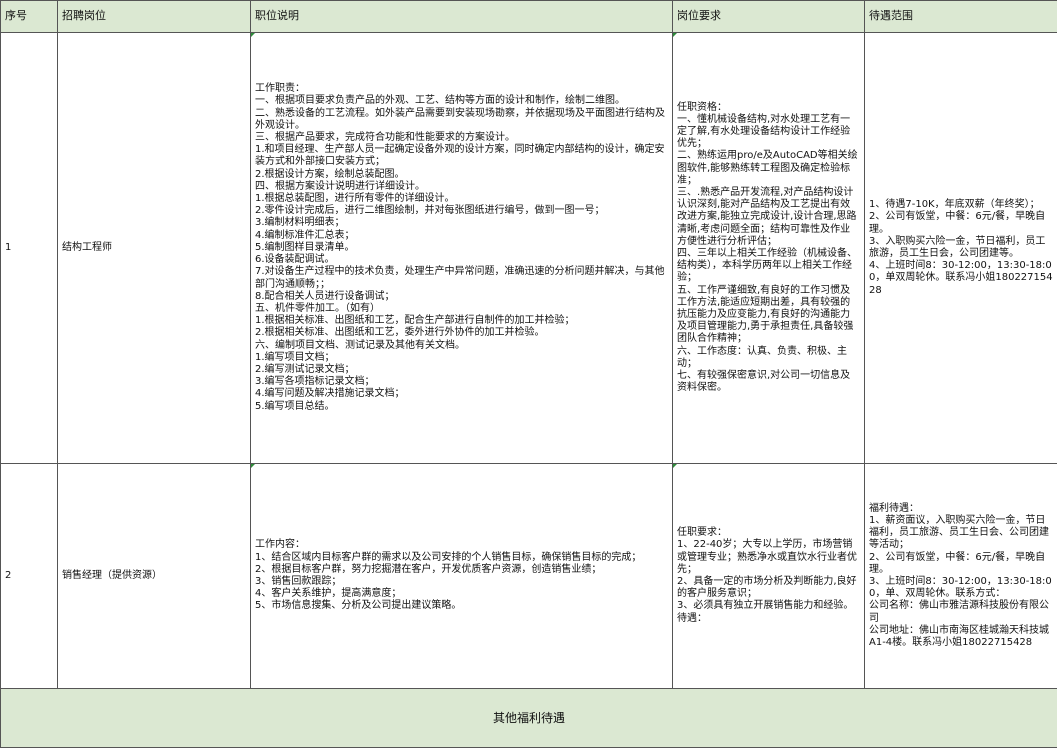 The width and height of the screenshot is (1057, 752). Describe the element at coordinates (29, 248) in the screenshot. I see `row-index: 1` at that location.